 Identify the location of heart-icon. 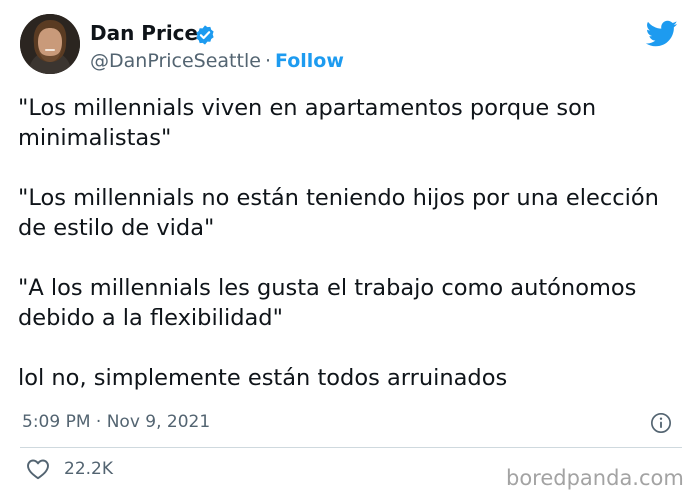
(38, 469).